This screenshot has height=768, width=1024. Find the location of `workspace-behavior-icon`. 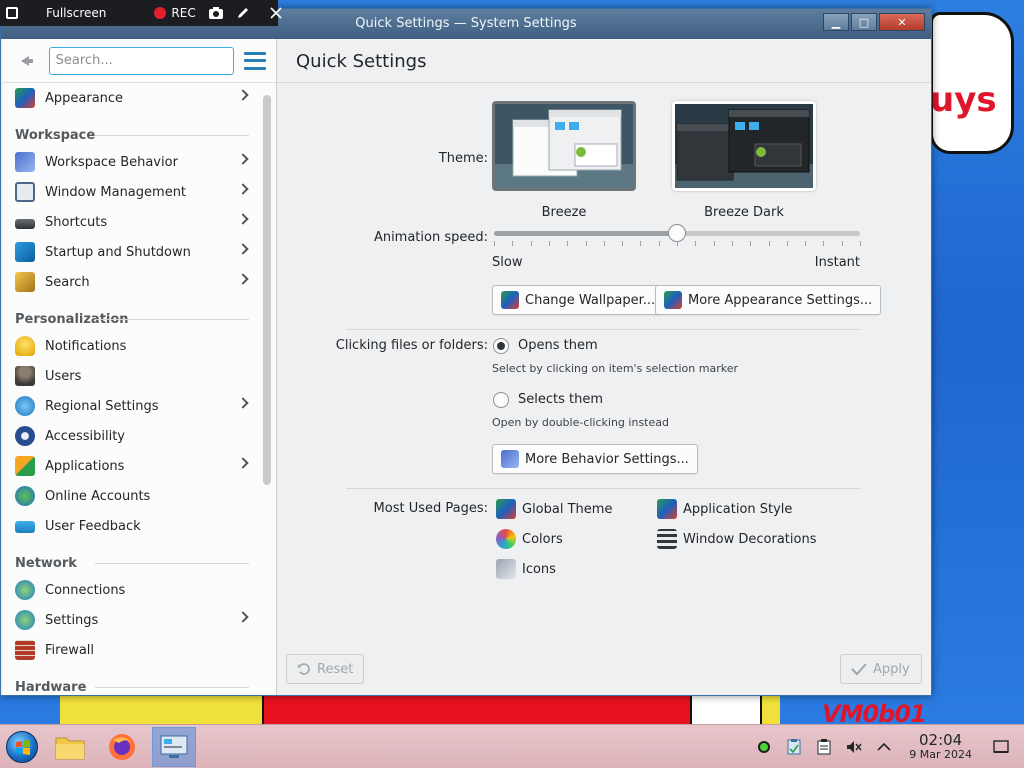

workspace-behavior-icon is located at coordinates (25, 162).